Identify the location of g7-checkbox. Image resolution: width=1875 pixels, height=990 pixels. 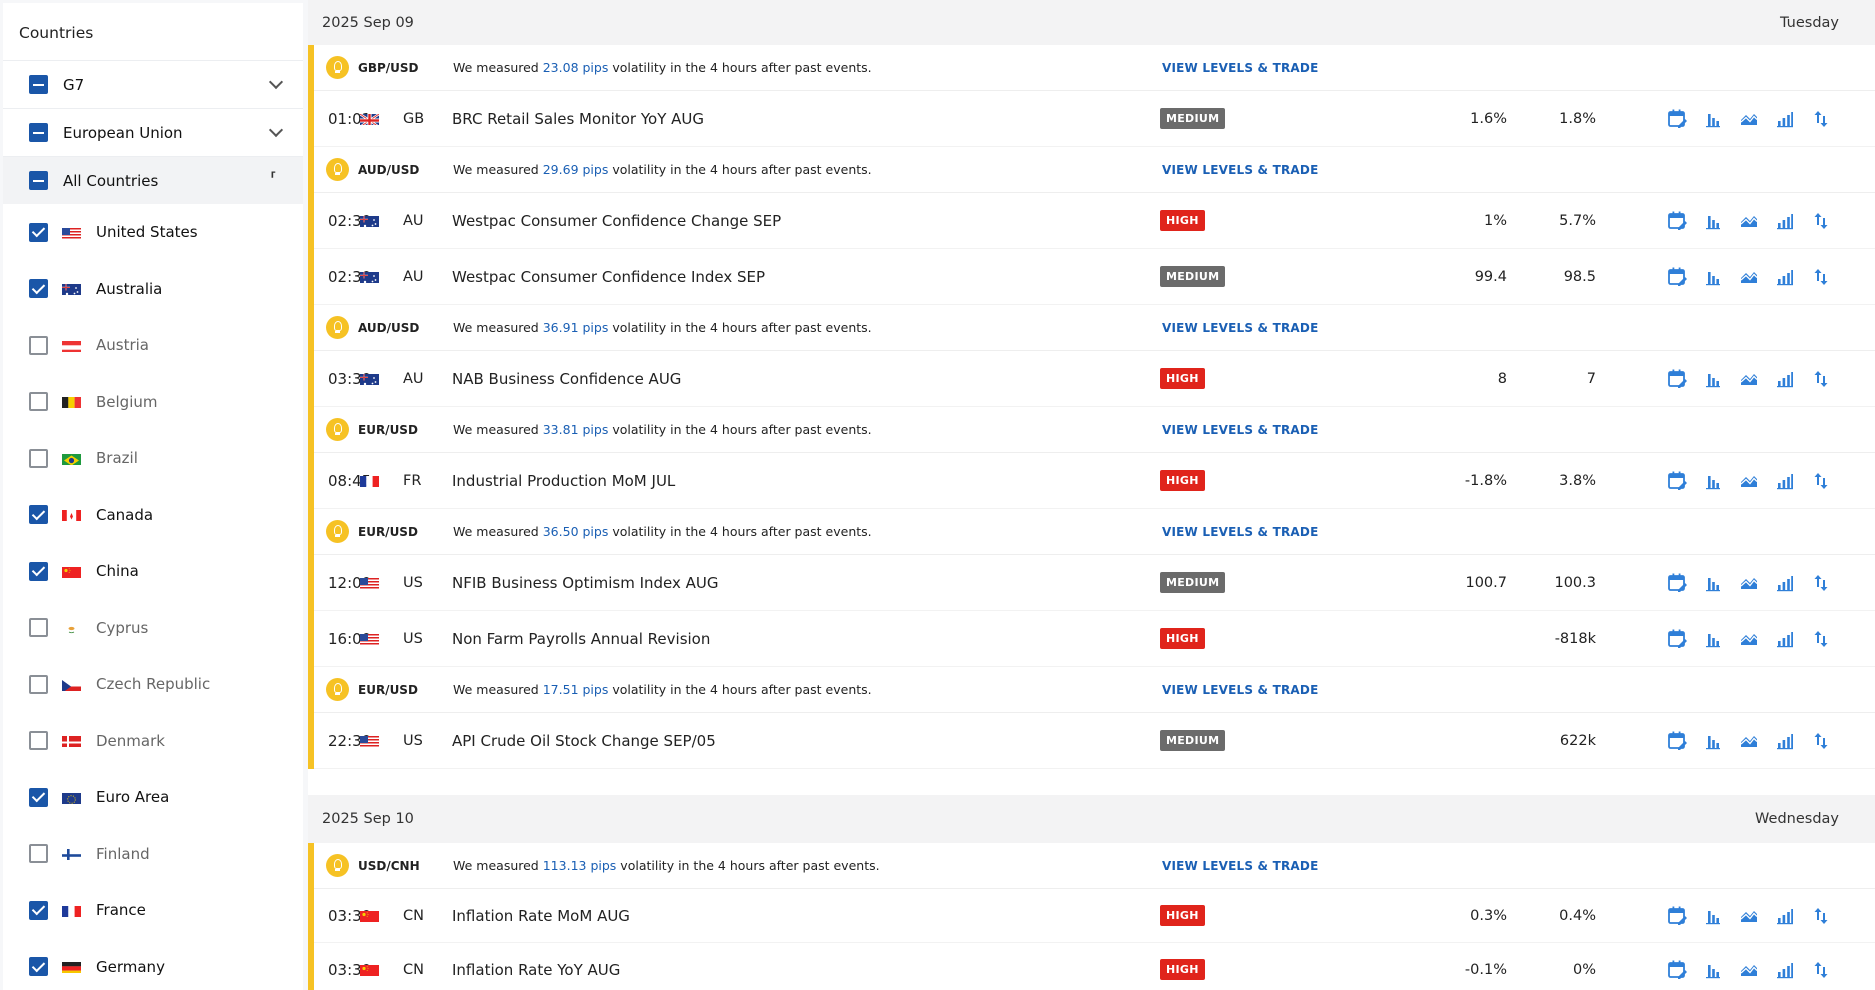
(38, 84).